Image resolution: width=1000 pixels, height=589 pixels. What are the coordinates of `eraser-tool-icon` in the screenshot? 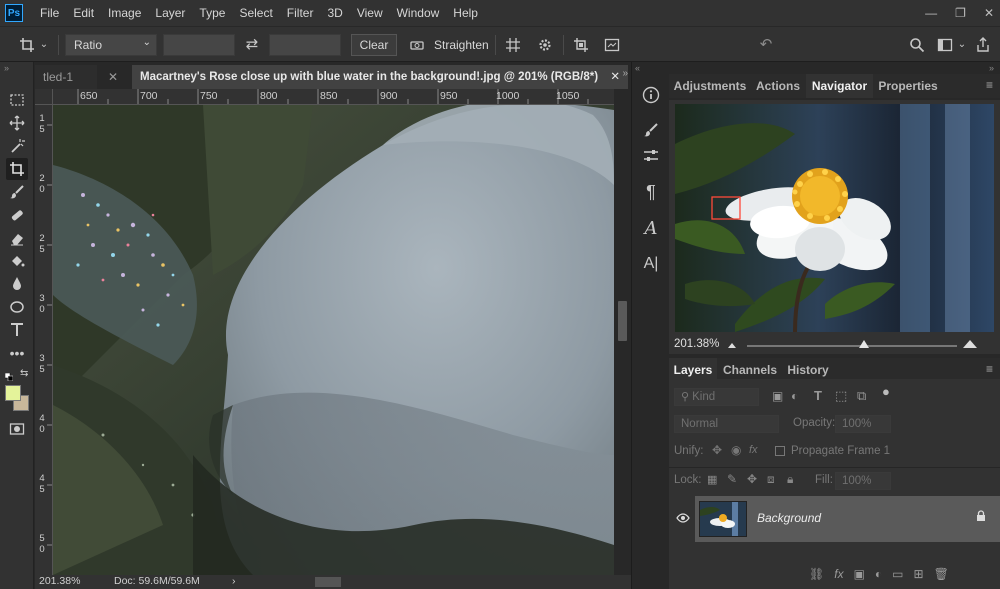 It's located at (17, 238).